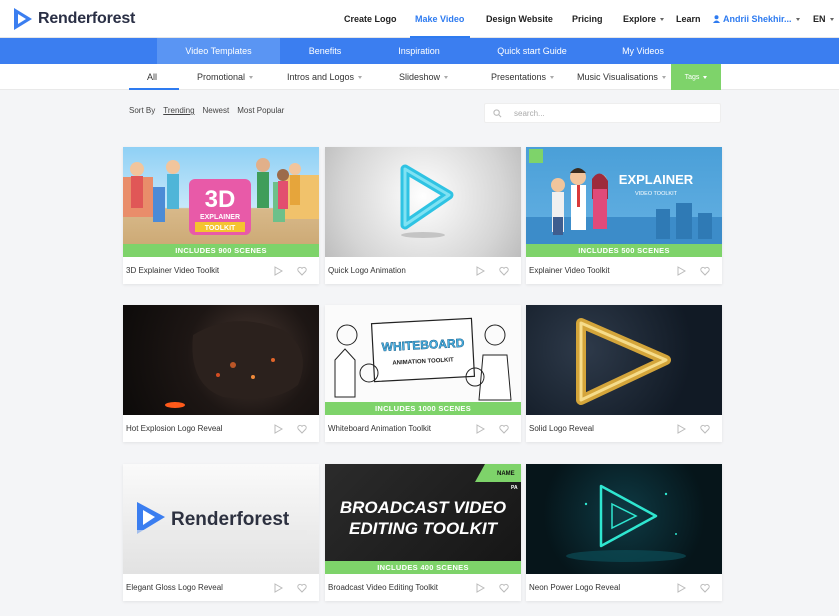 This screenshot has width=839, height=616. Describe the element at coordinates (423, 408) in the screenshot. I see `scenes-banner: INCLUDES 1000 SCENES` at that location.